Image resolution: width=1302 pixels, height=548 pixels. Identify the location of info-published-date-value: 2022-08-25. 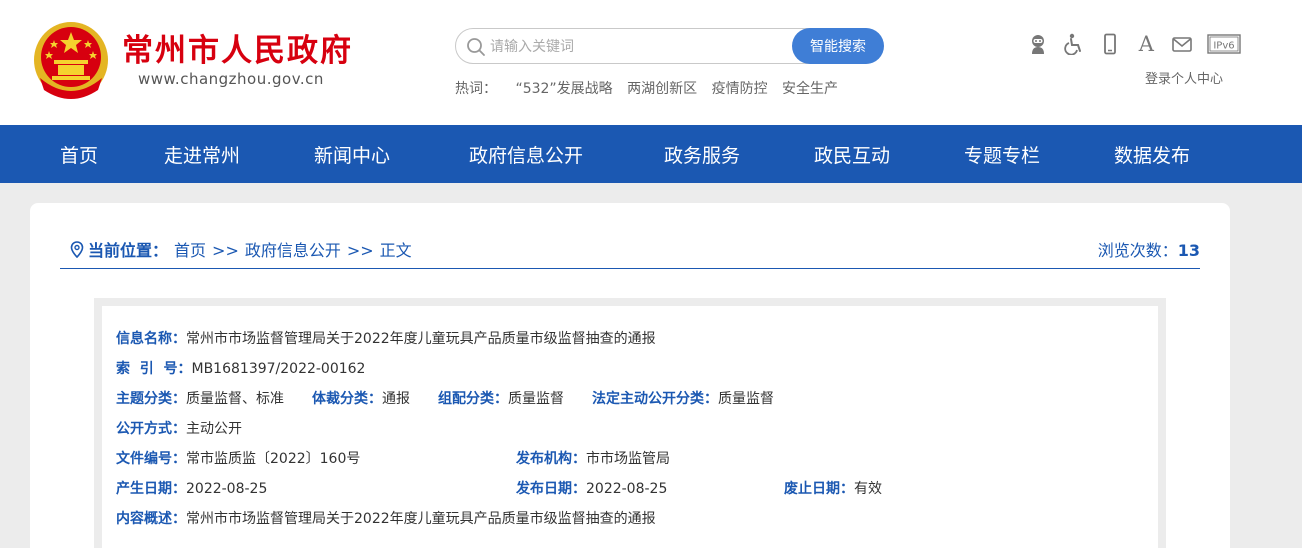
(627, 489).